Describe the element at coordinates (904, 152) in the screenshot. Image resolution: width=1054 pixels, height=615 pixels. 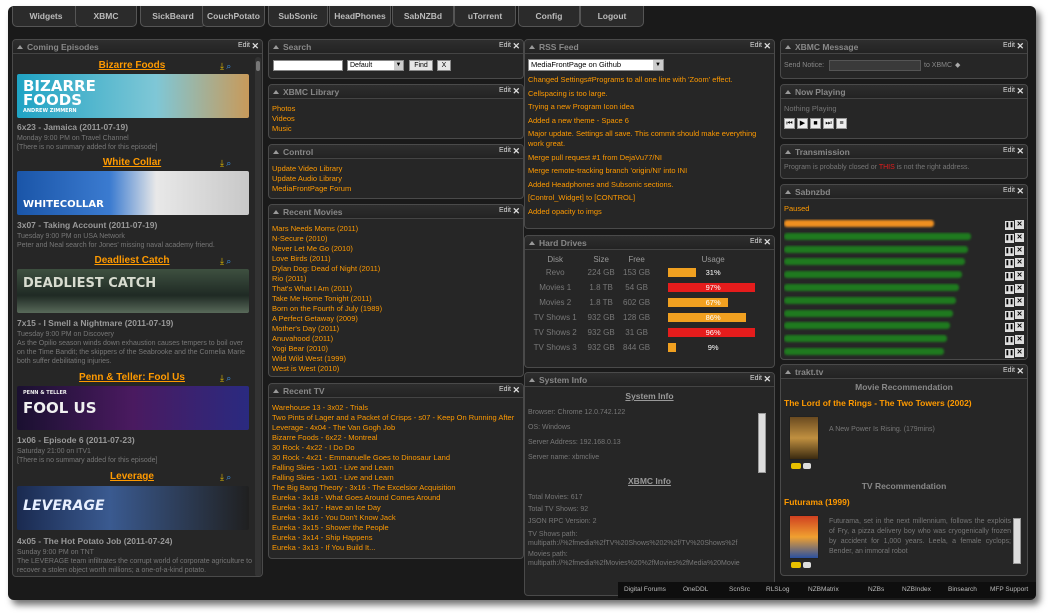
I see `panel-header: Transmission Edit ✕` at that location.